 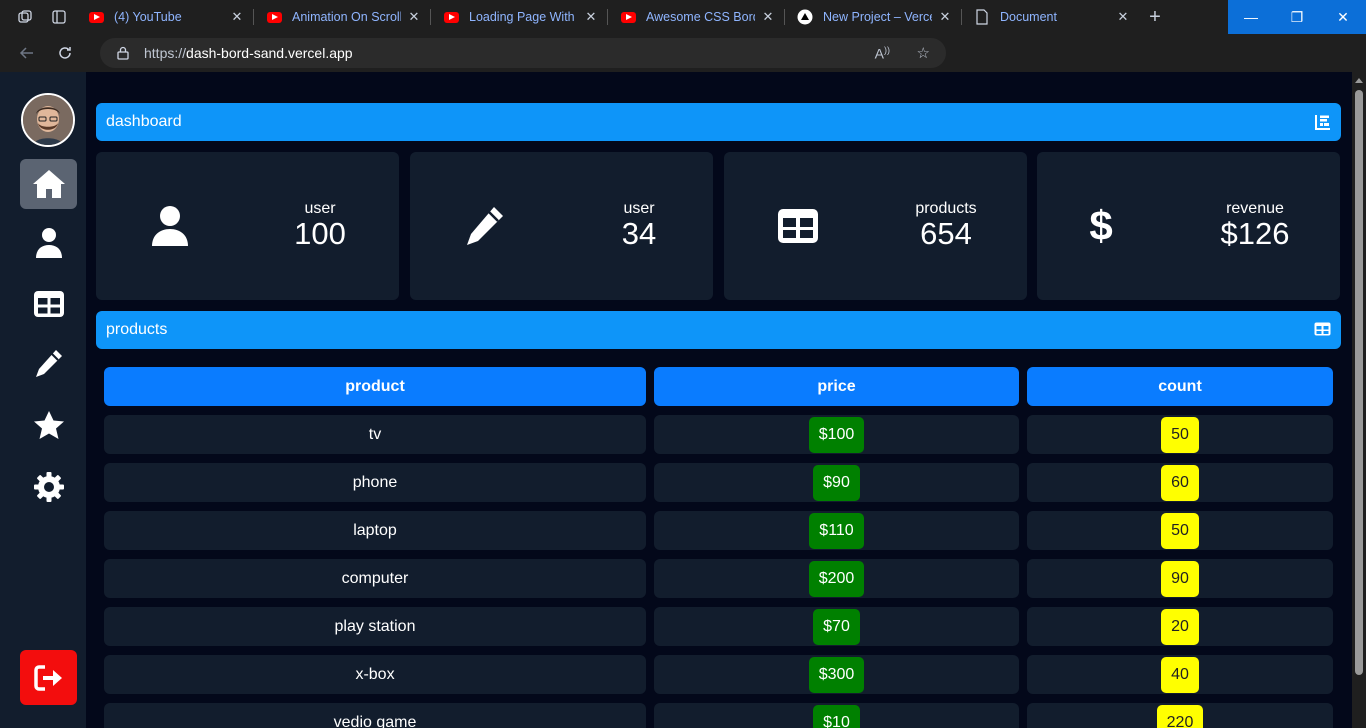 I want to click on home-icon, so click(x=48, y=184).